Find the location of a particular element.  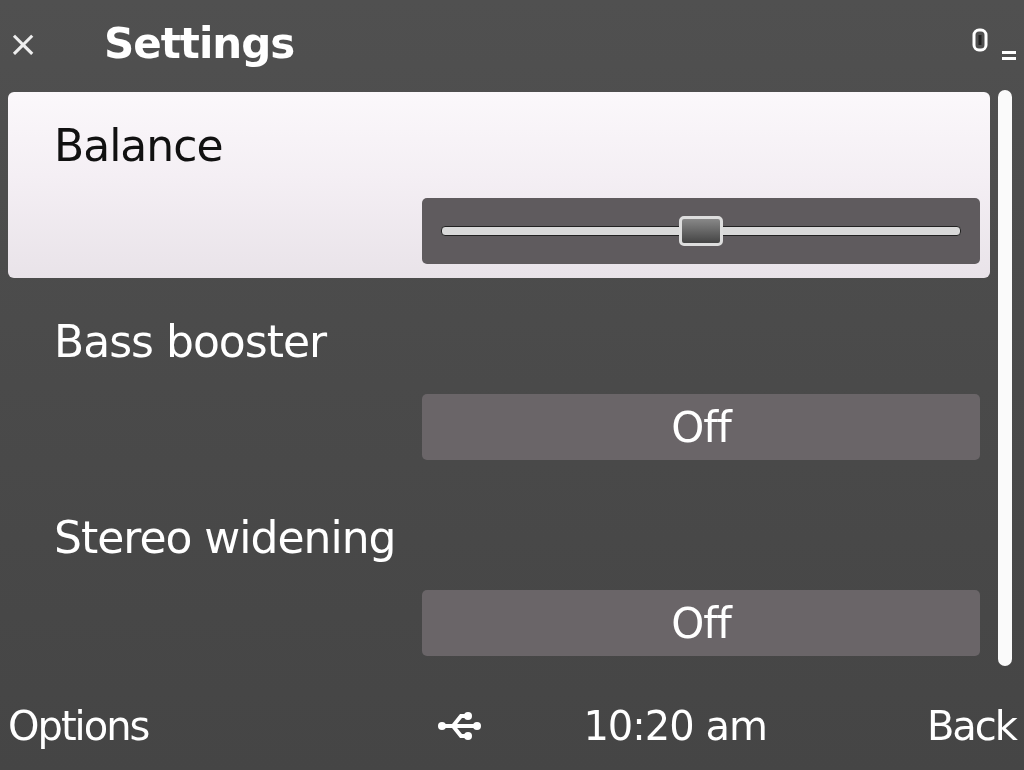

setting-label: Bass booster is located at coordinates (191, 342).